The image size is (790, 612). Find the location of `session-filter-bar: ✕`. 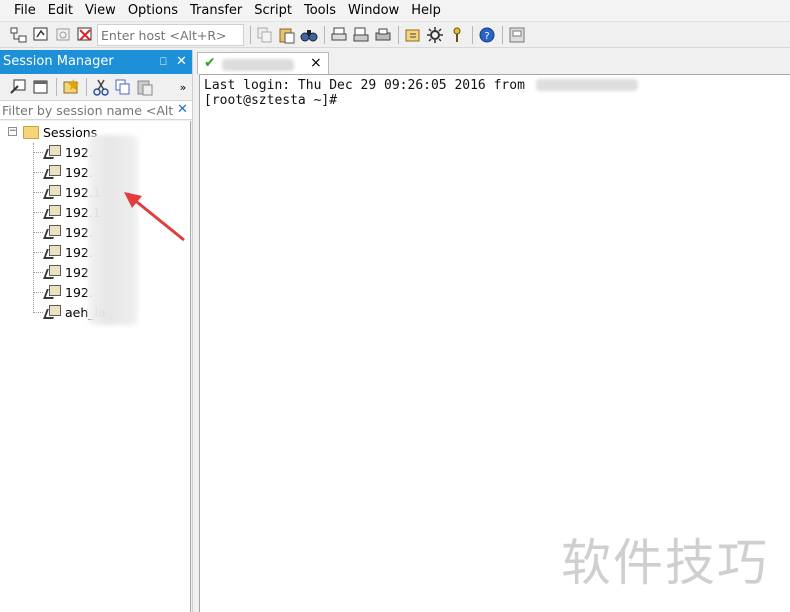

session-filter-bar: ✕ is located at coordinates (96, 110).